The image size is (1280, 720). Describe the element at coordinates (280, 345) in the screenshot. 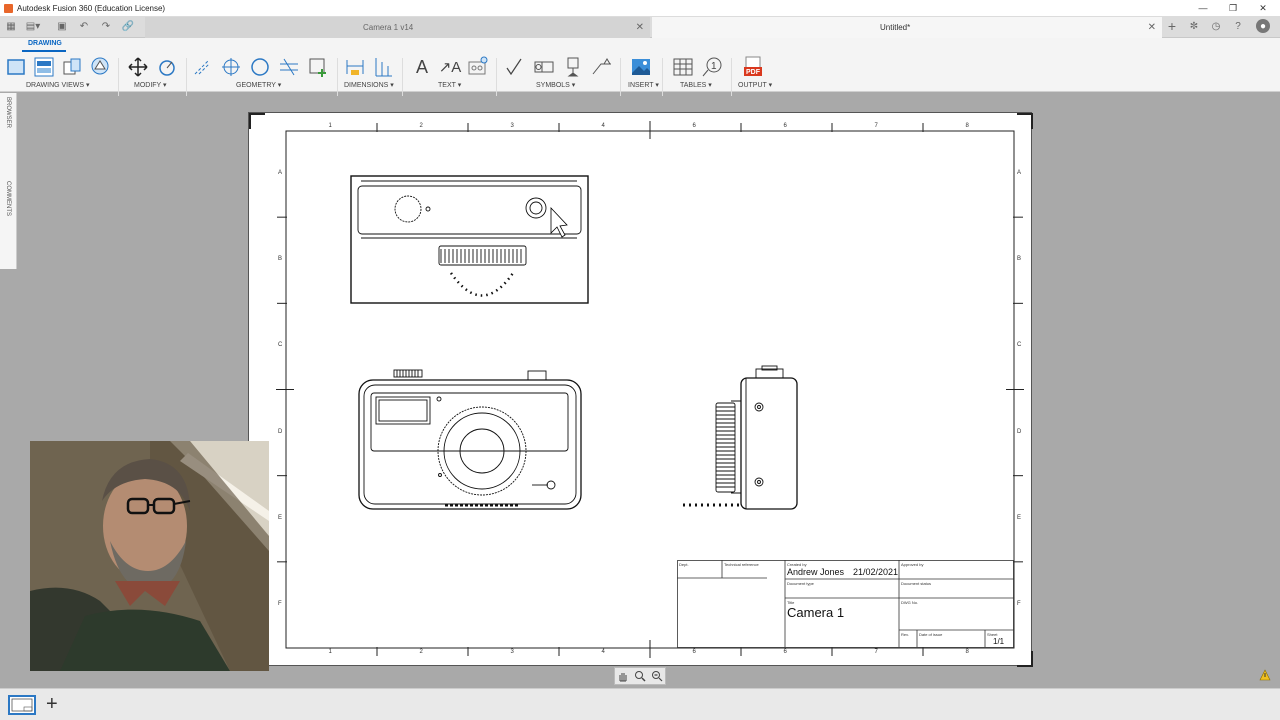

I see `zone-row-label: C` at that location.